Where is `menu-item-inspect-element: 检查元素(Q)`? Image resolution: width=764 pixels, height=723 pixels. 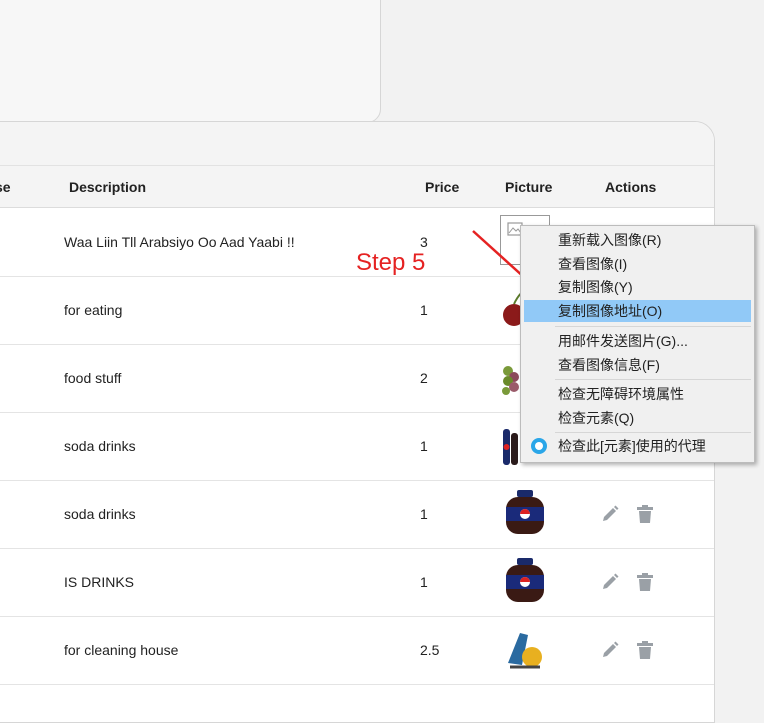
menu-item-inspect-element: 检查元素(Q) is located at coordinates (637, 418).